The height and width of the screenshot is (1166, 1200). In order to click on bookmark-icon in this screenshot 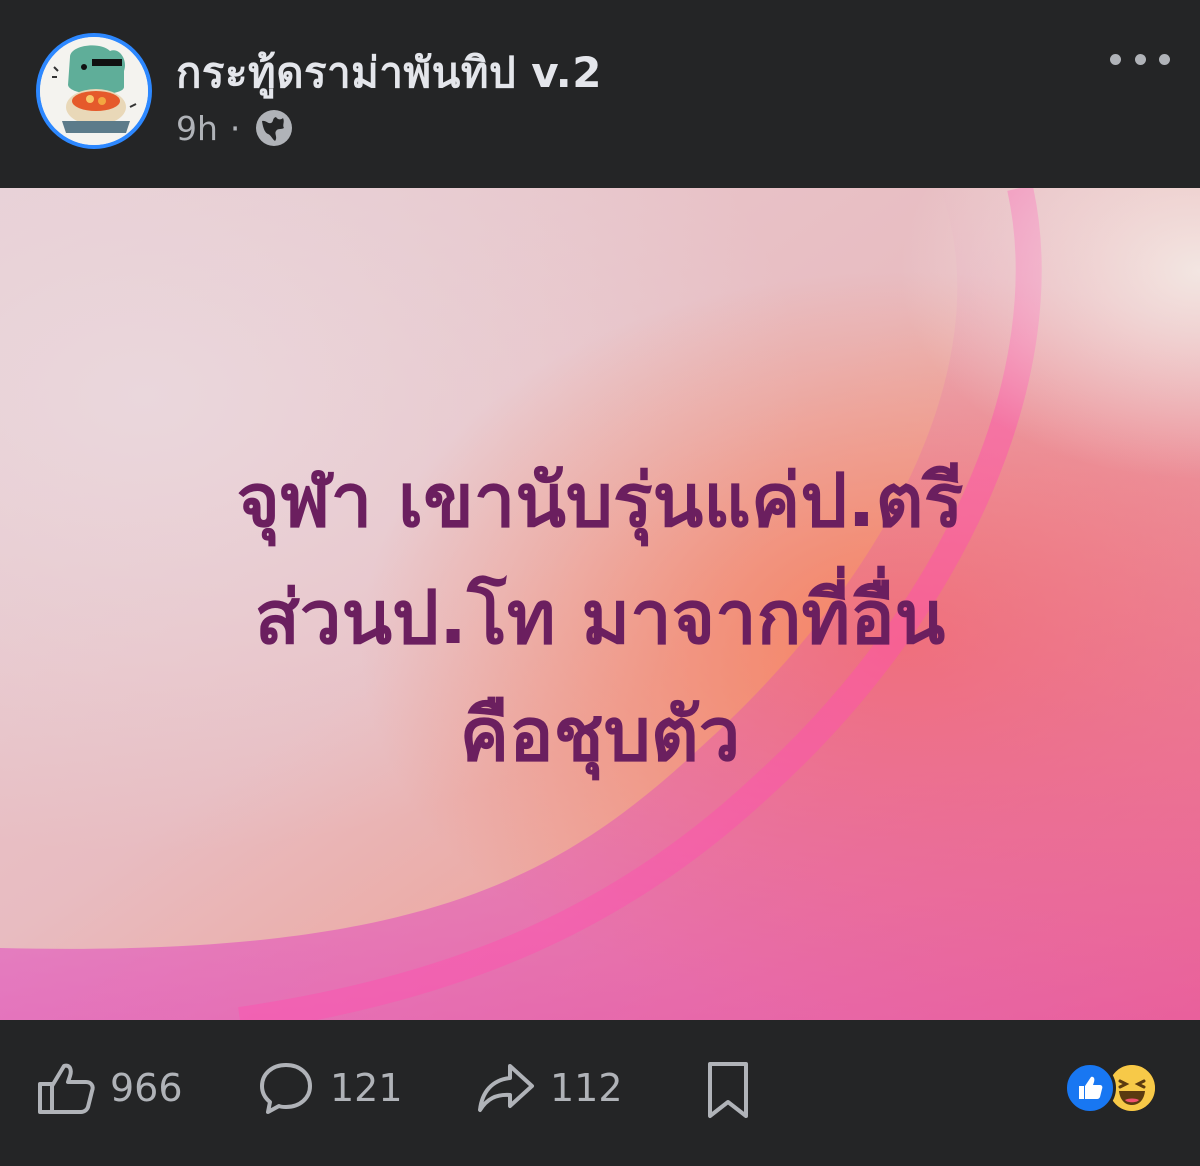, I will do `click(735, 1090)`.